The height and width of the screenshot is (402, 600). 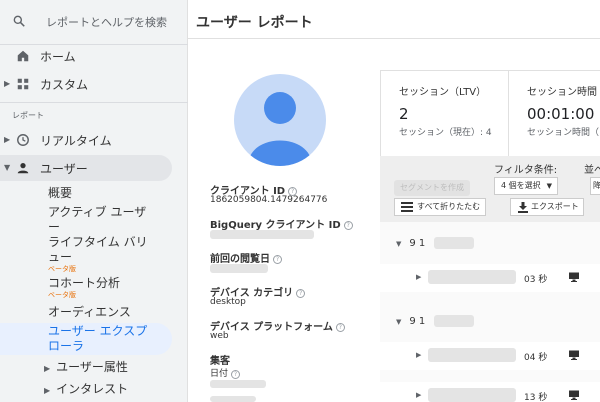 What do you see at coordinates (58, 57) in the screenshot?
I see `sidebar-item-label: ホーム` at bounding box center [58, 57].